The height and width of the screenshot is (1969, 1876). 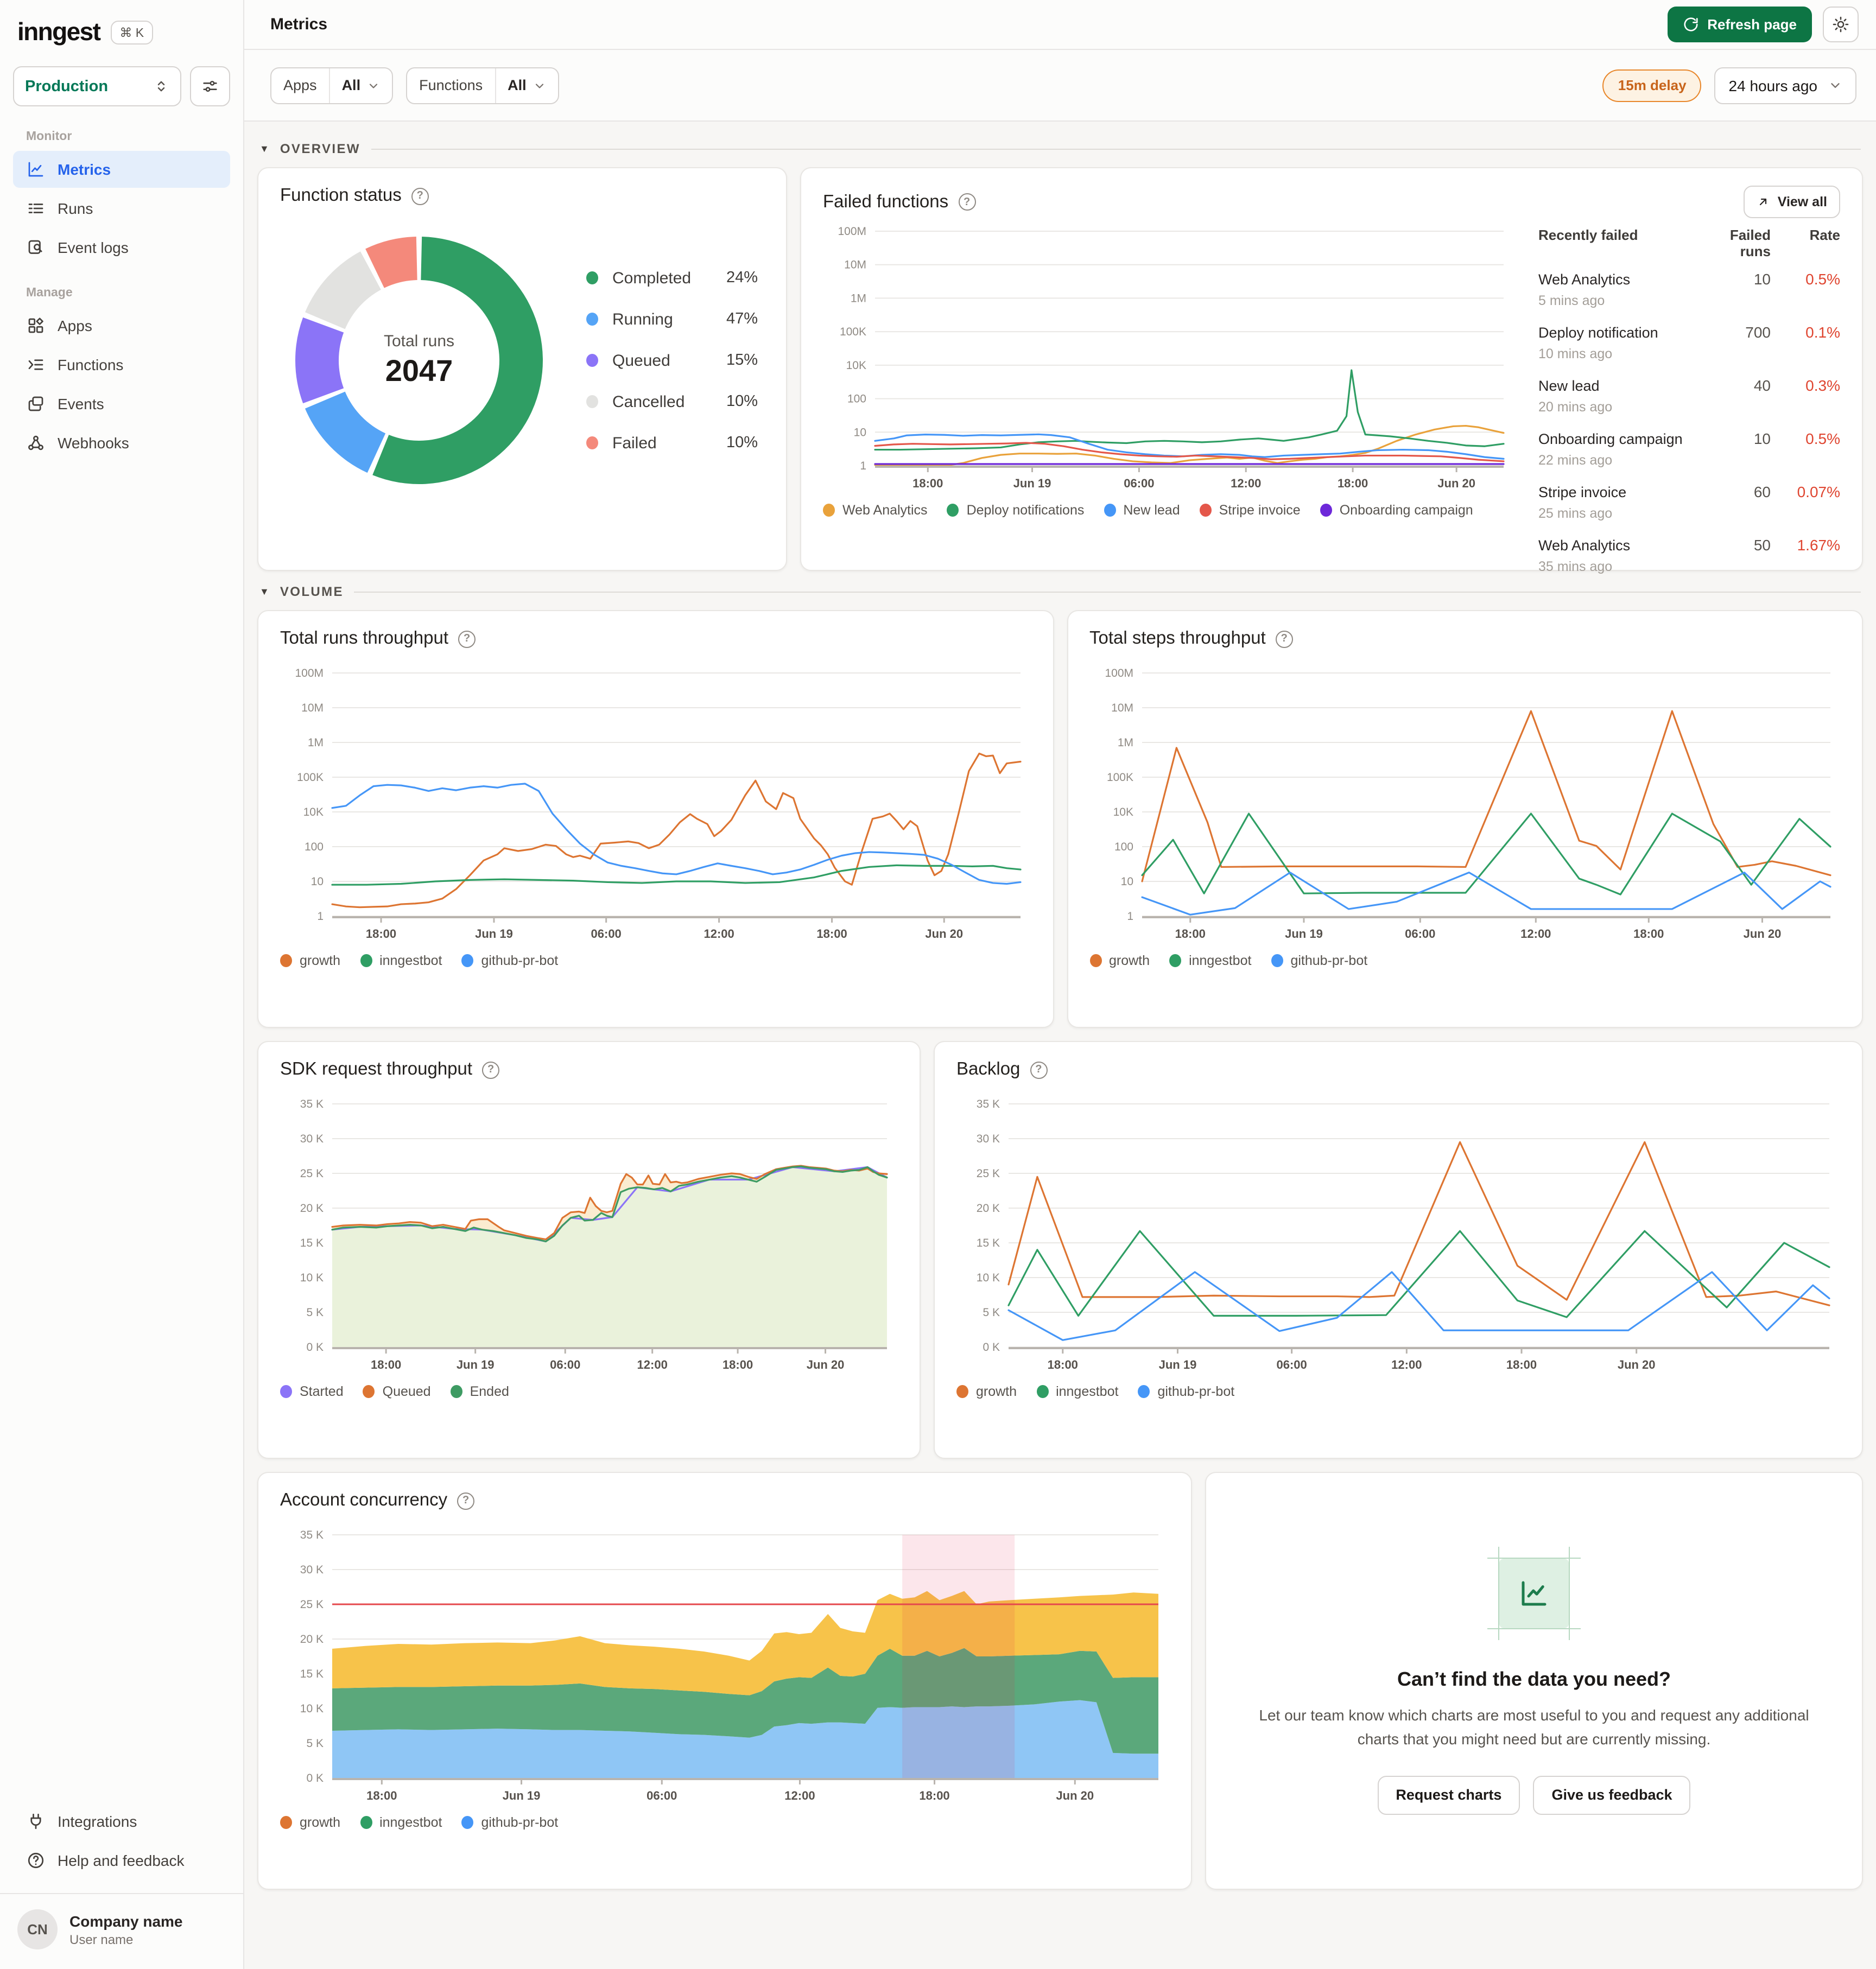 What do you see at coordinates (1598, 333) in the screenshot?
I see `function-name: Deploy notification` at bounding box center [1598, 333].